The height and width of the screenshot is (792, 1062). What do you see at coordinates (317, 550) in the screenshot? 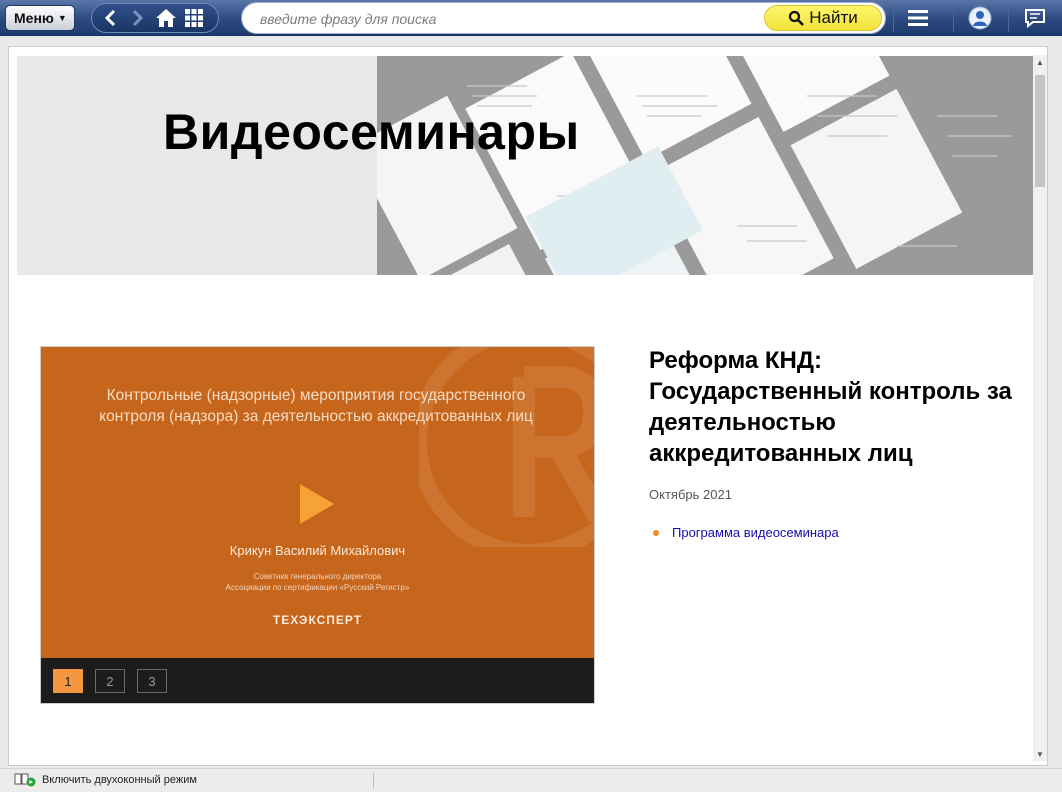
I see `speaker-name: Крикун Василий Михайлович` at bounding box center [317, 550].